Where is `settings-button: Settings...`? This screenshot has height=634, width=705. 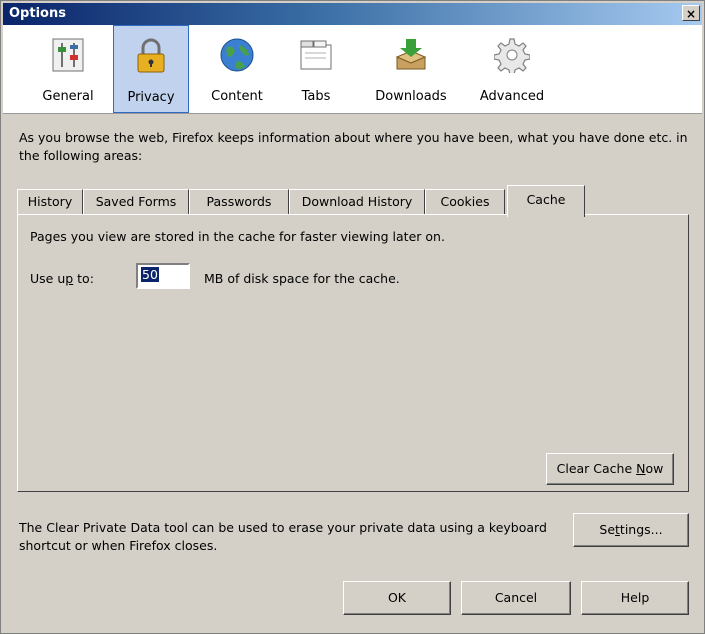
settings-button: Settings... is located at coordinates (631, 530).